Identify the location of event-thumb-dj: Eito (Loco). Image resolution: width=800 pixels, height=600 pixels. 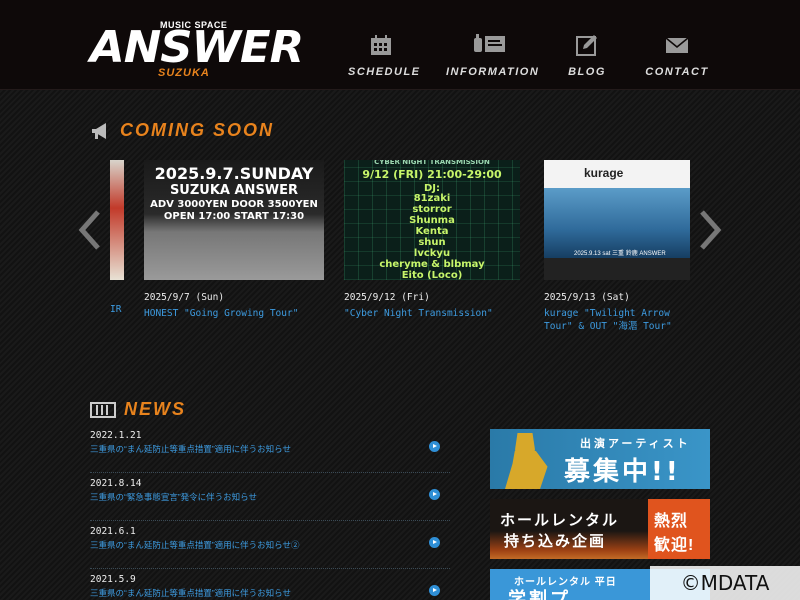
(432, 275).